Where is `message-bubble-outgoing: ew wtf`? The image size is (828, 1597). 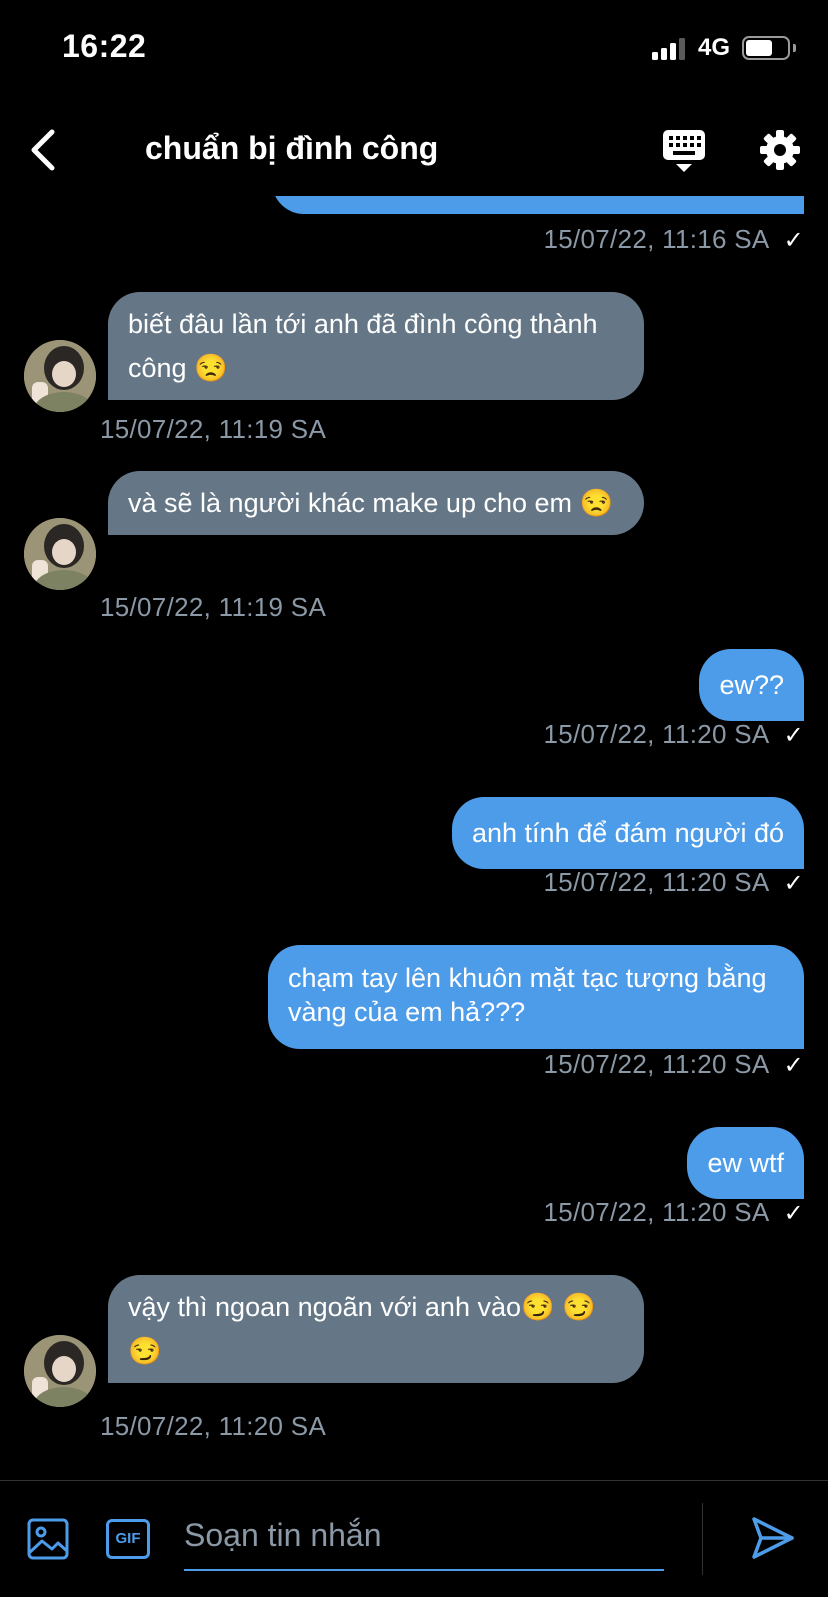
message-bubble-outgoing: ew wtf is located at coordinates (745, 1163).